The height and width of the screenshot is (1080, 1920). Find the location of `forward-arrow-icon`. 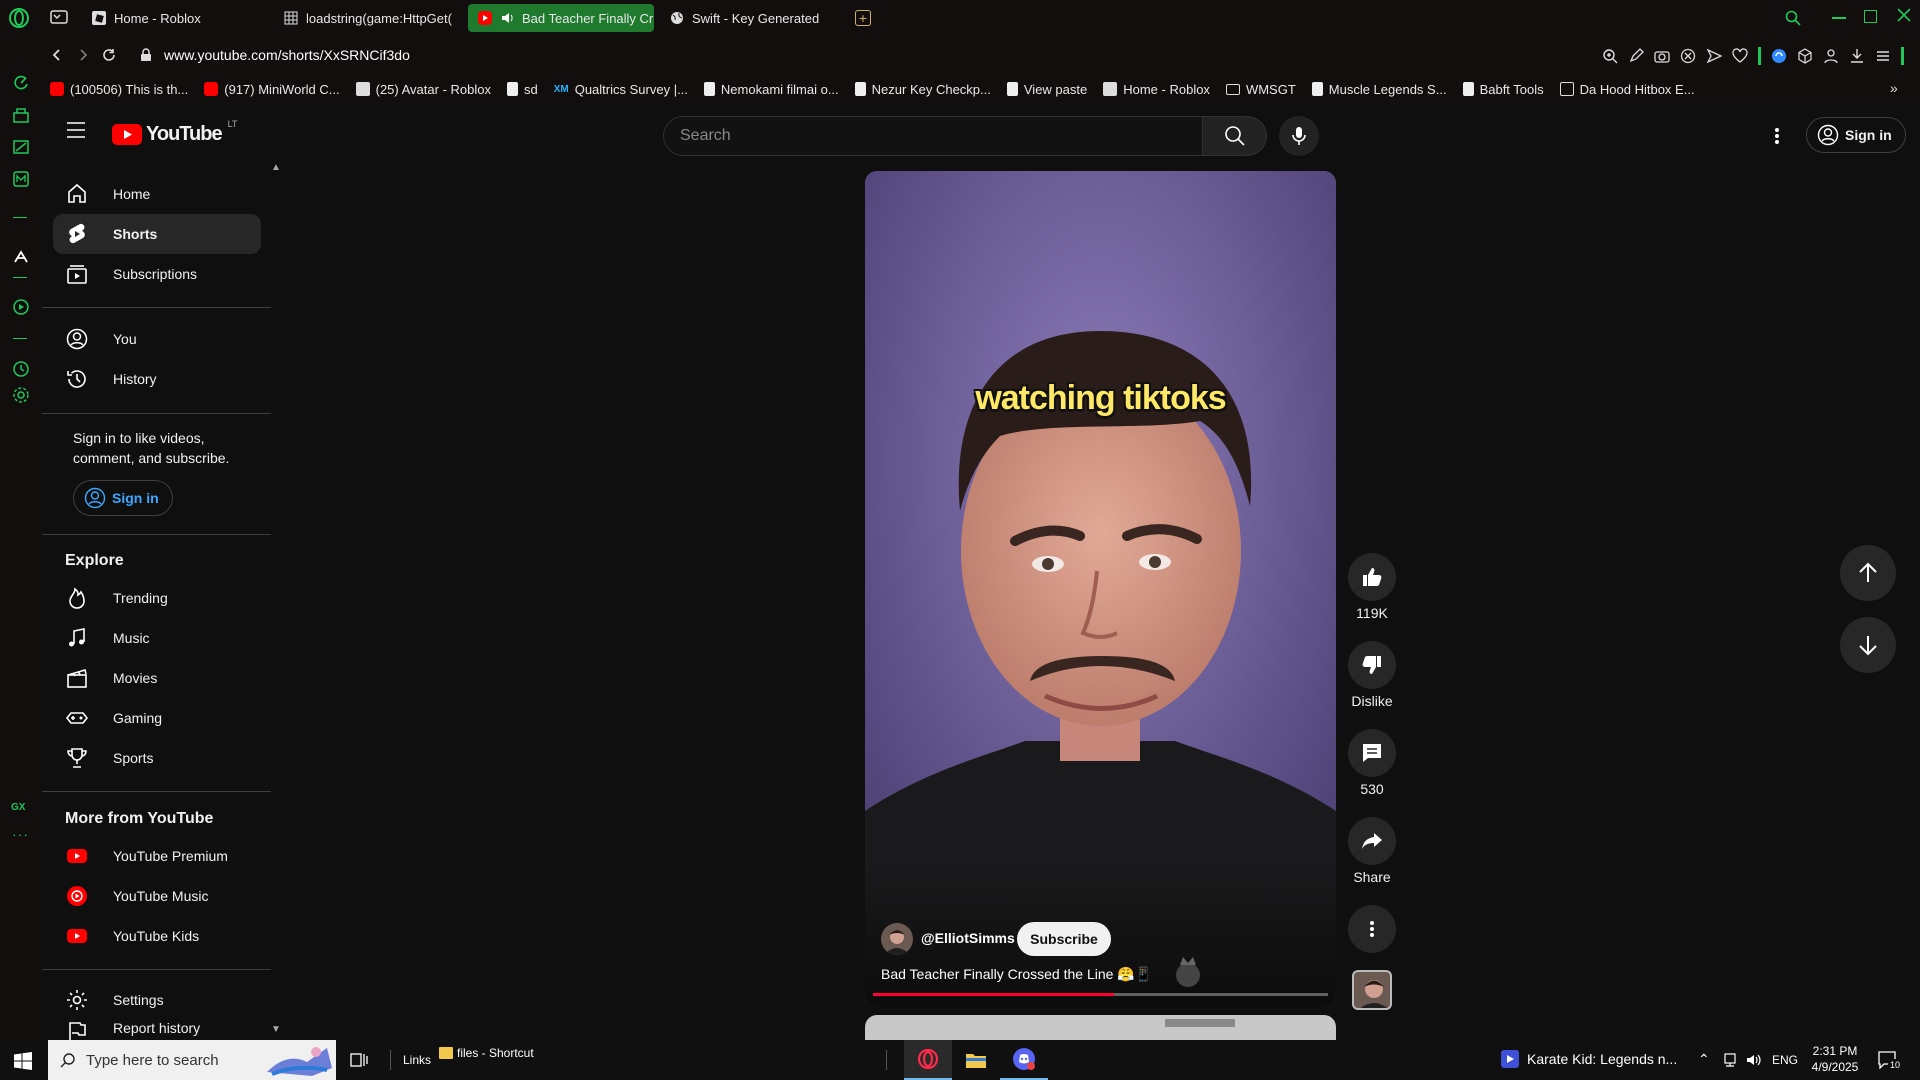

forward-arrow-icon is located at coordinates (83, 55).